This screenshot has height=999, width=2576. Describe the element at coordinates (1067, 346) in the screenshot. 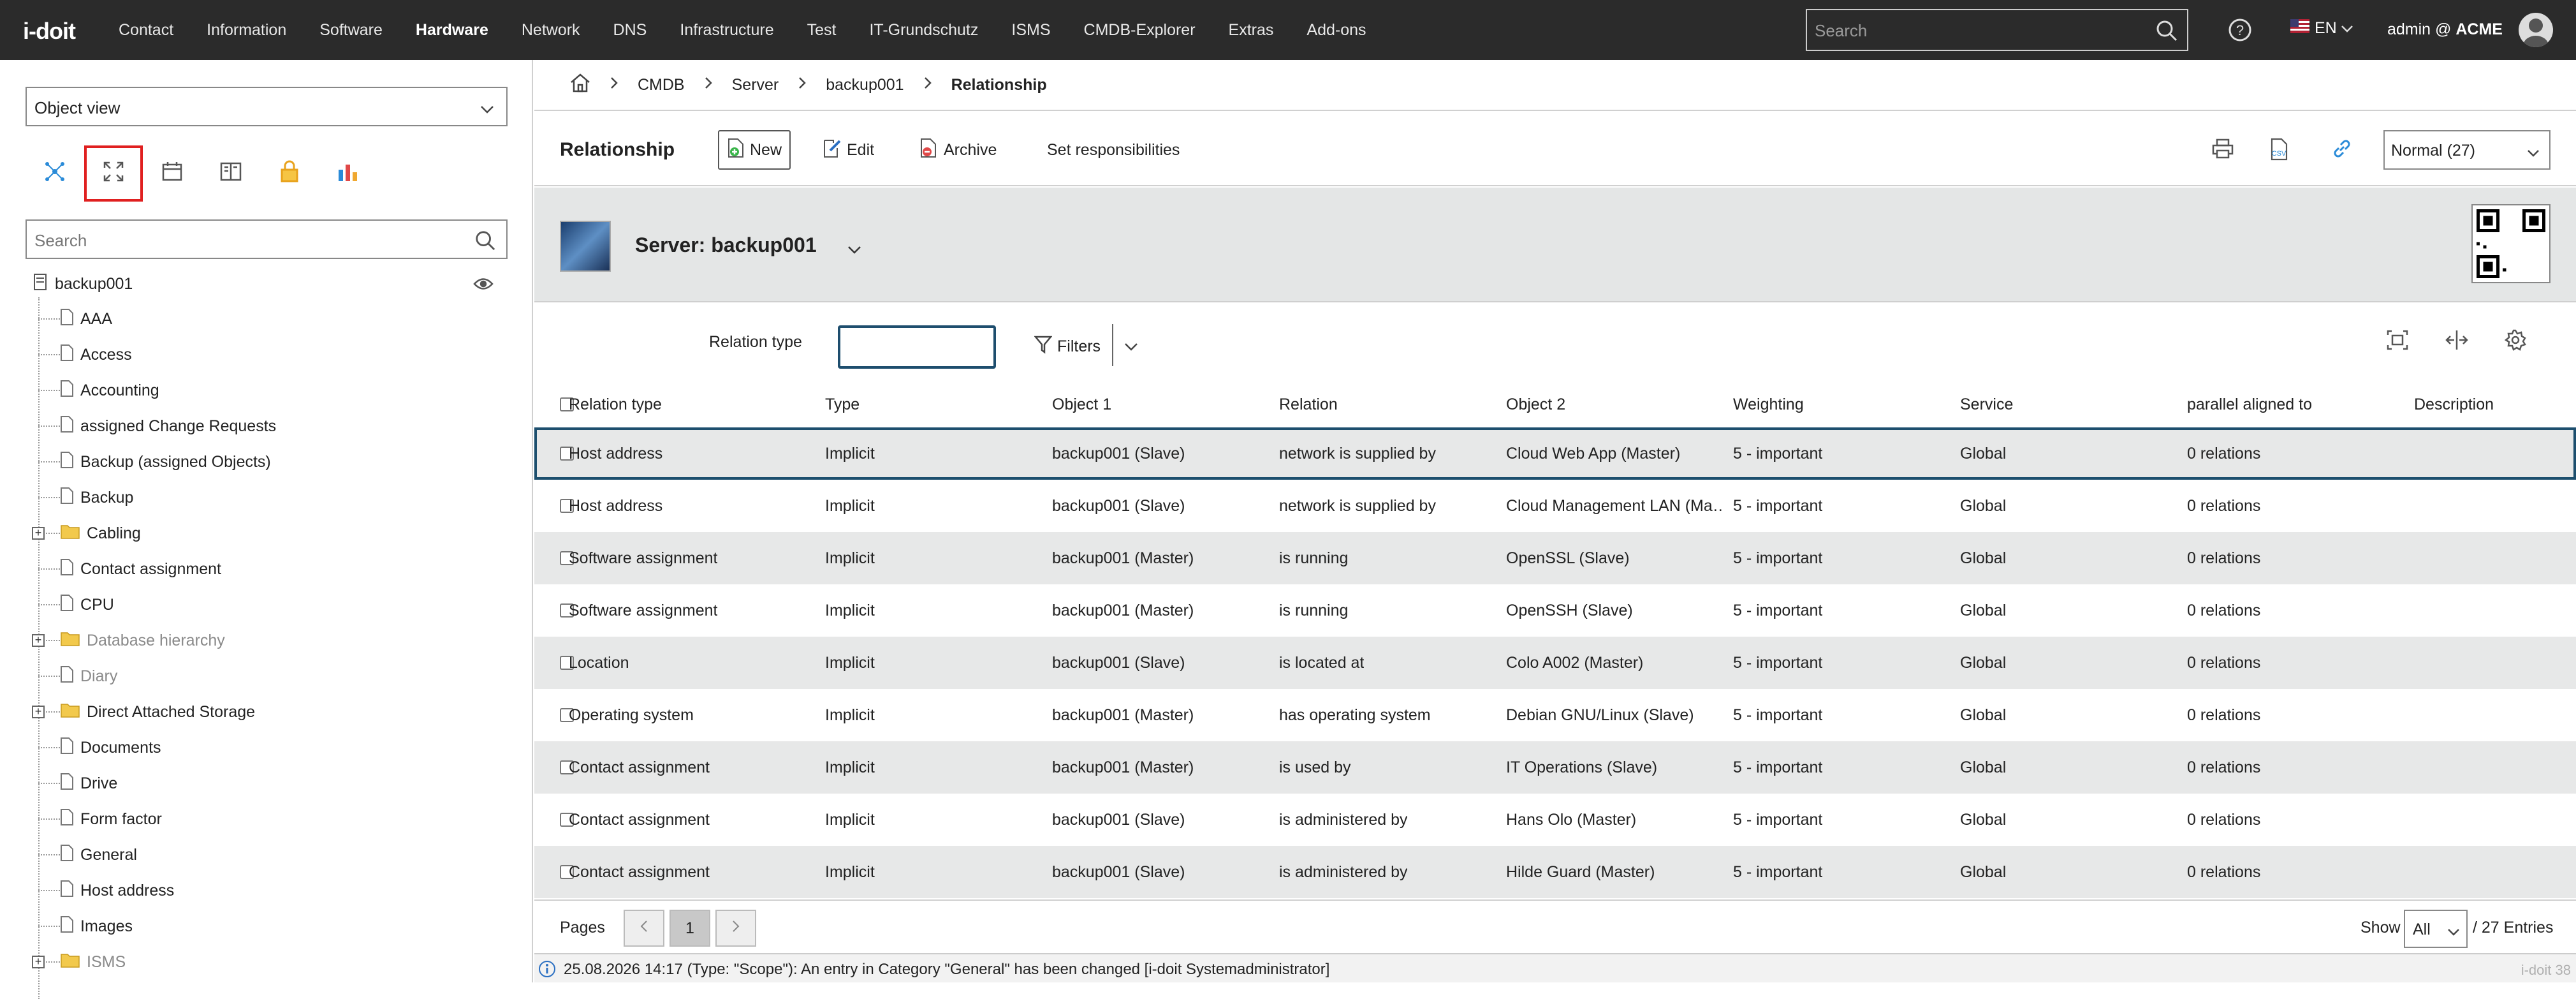

I see `filters-button: Filters` at that location.